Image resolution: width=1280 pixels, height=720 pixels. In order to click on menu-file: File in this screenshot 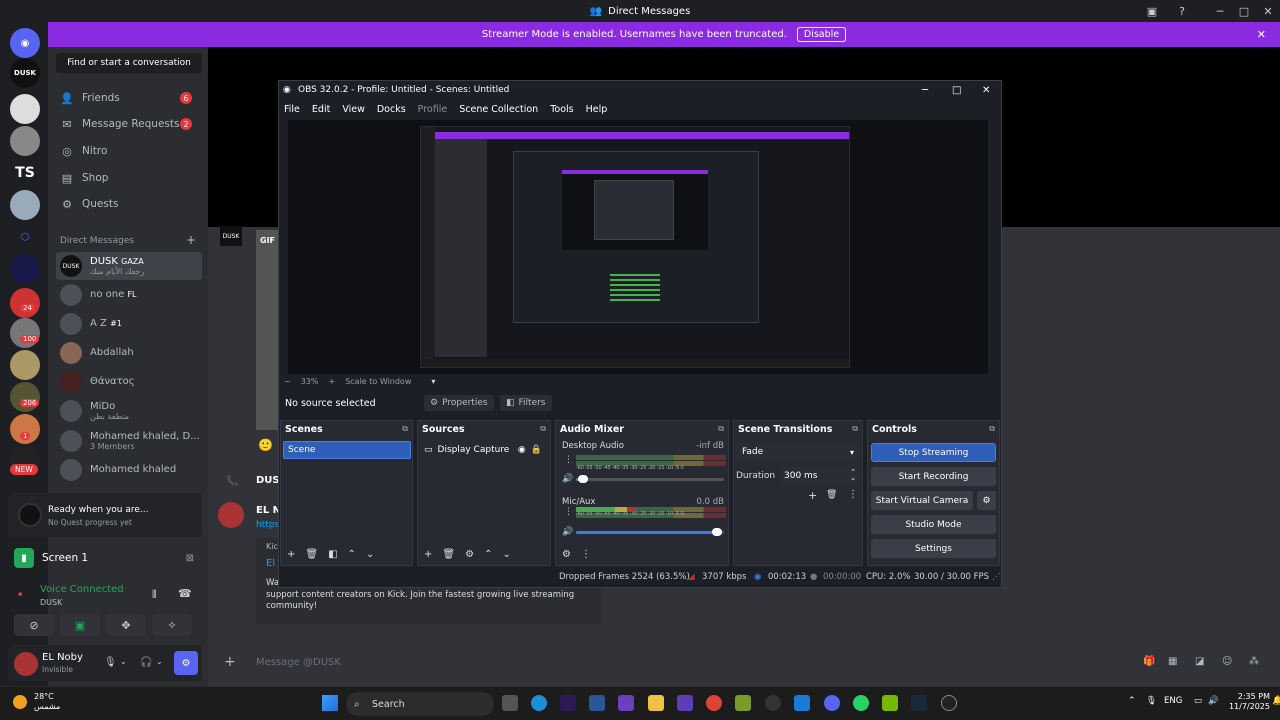, I will do `click(292, 109)`.